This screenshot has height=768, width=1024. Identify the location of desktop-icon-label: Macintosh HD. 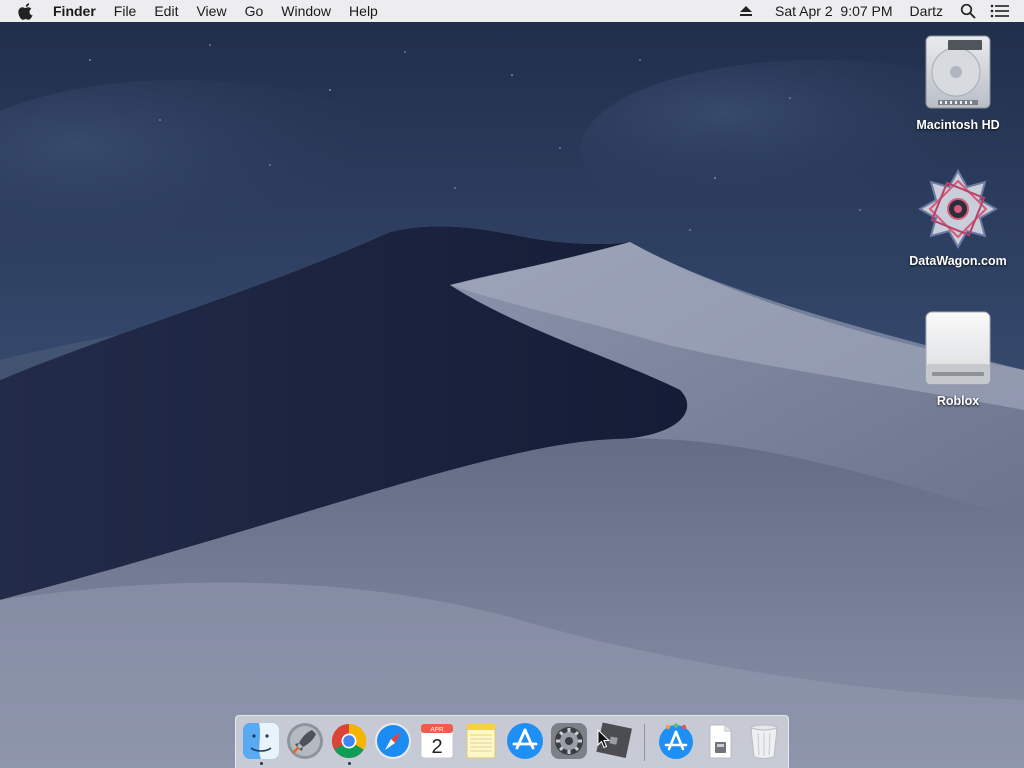
(958, 125).